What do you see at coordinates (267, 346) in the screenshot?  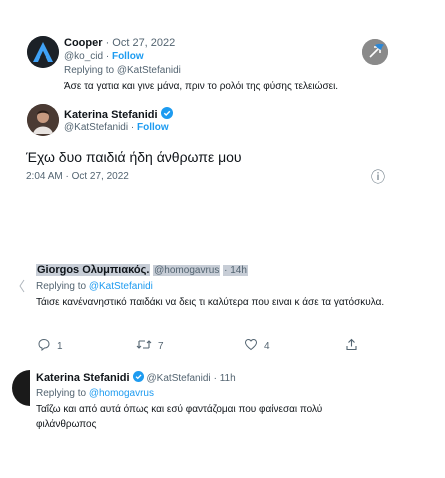 I see `reply1-like-count: 4` at bounding box center [267, 346].